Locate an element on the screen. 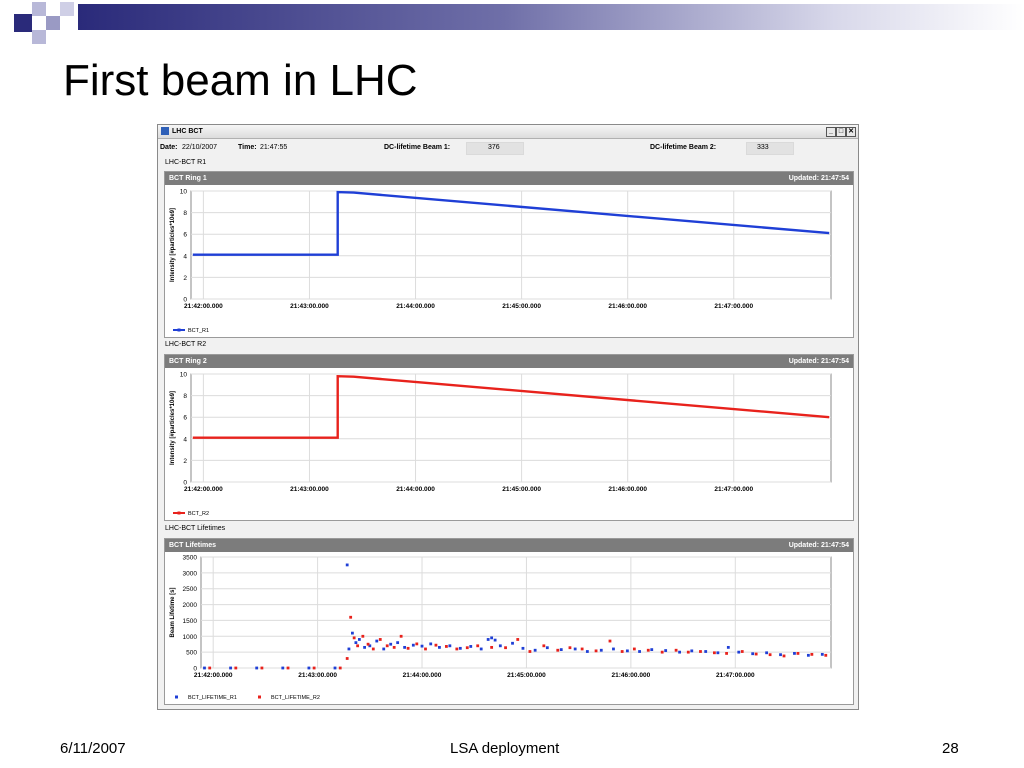 This screenshot has height=768, width=1024. minimize-button: _ is located at coordinates (831, 132).